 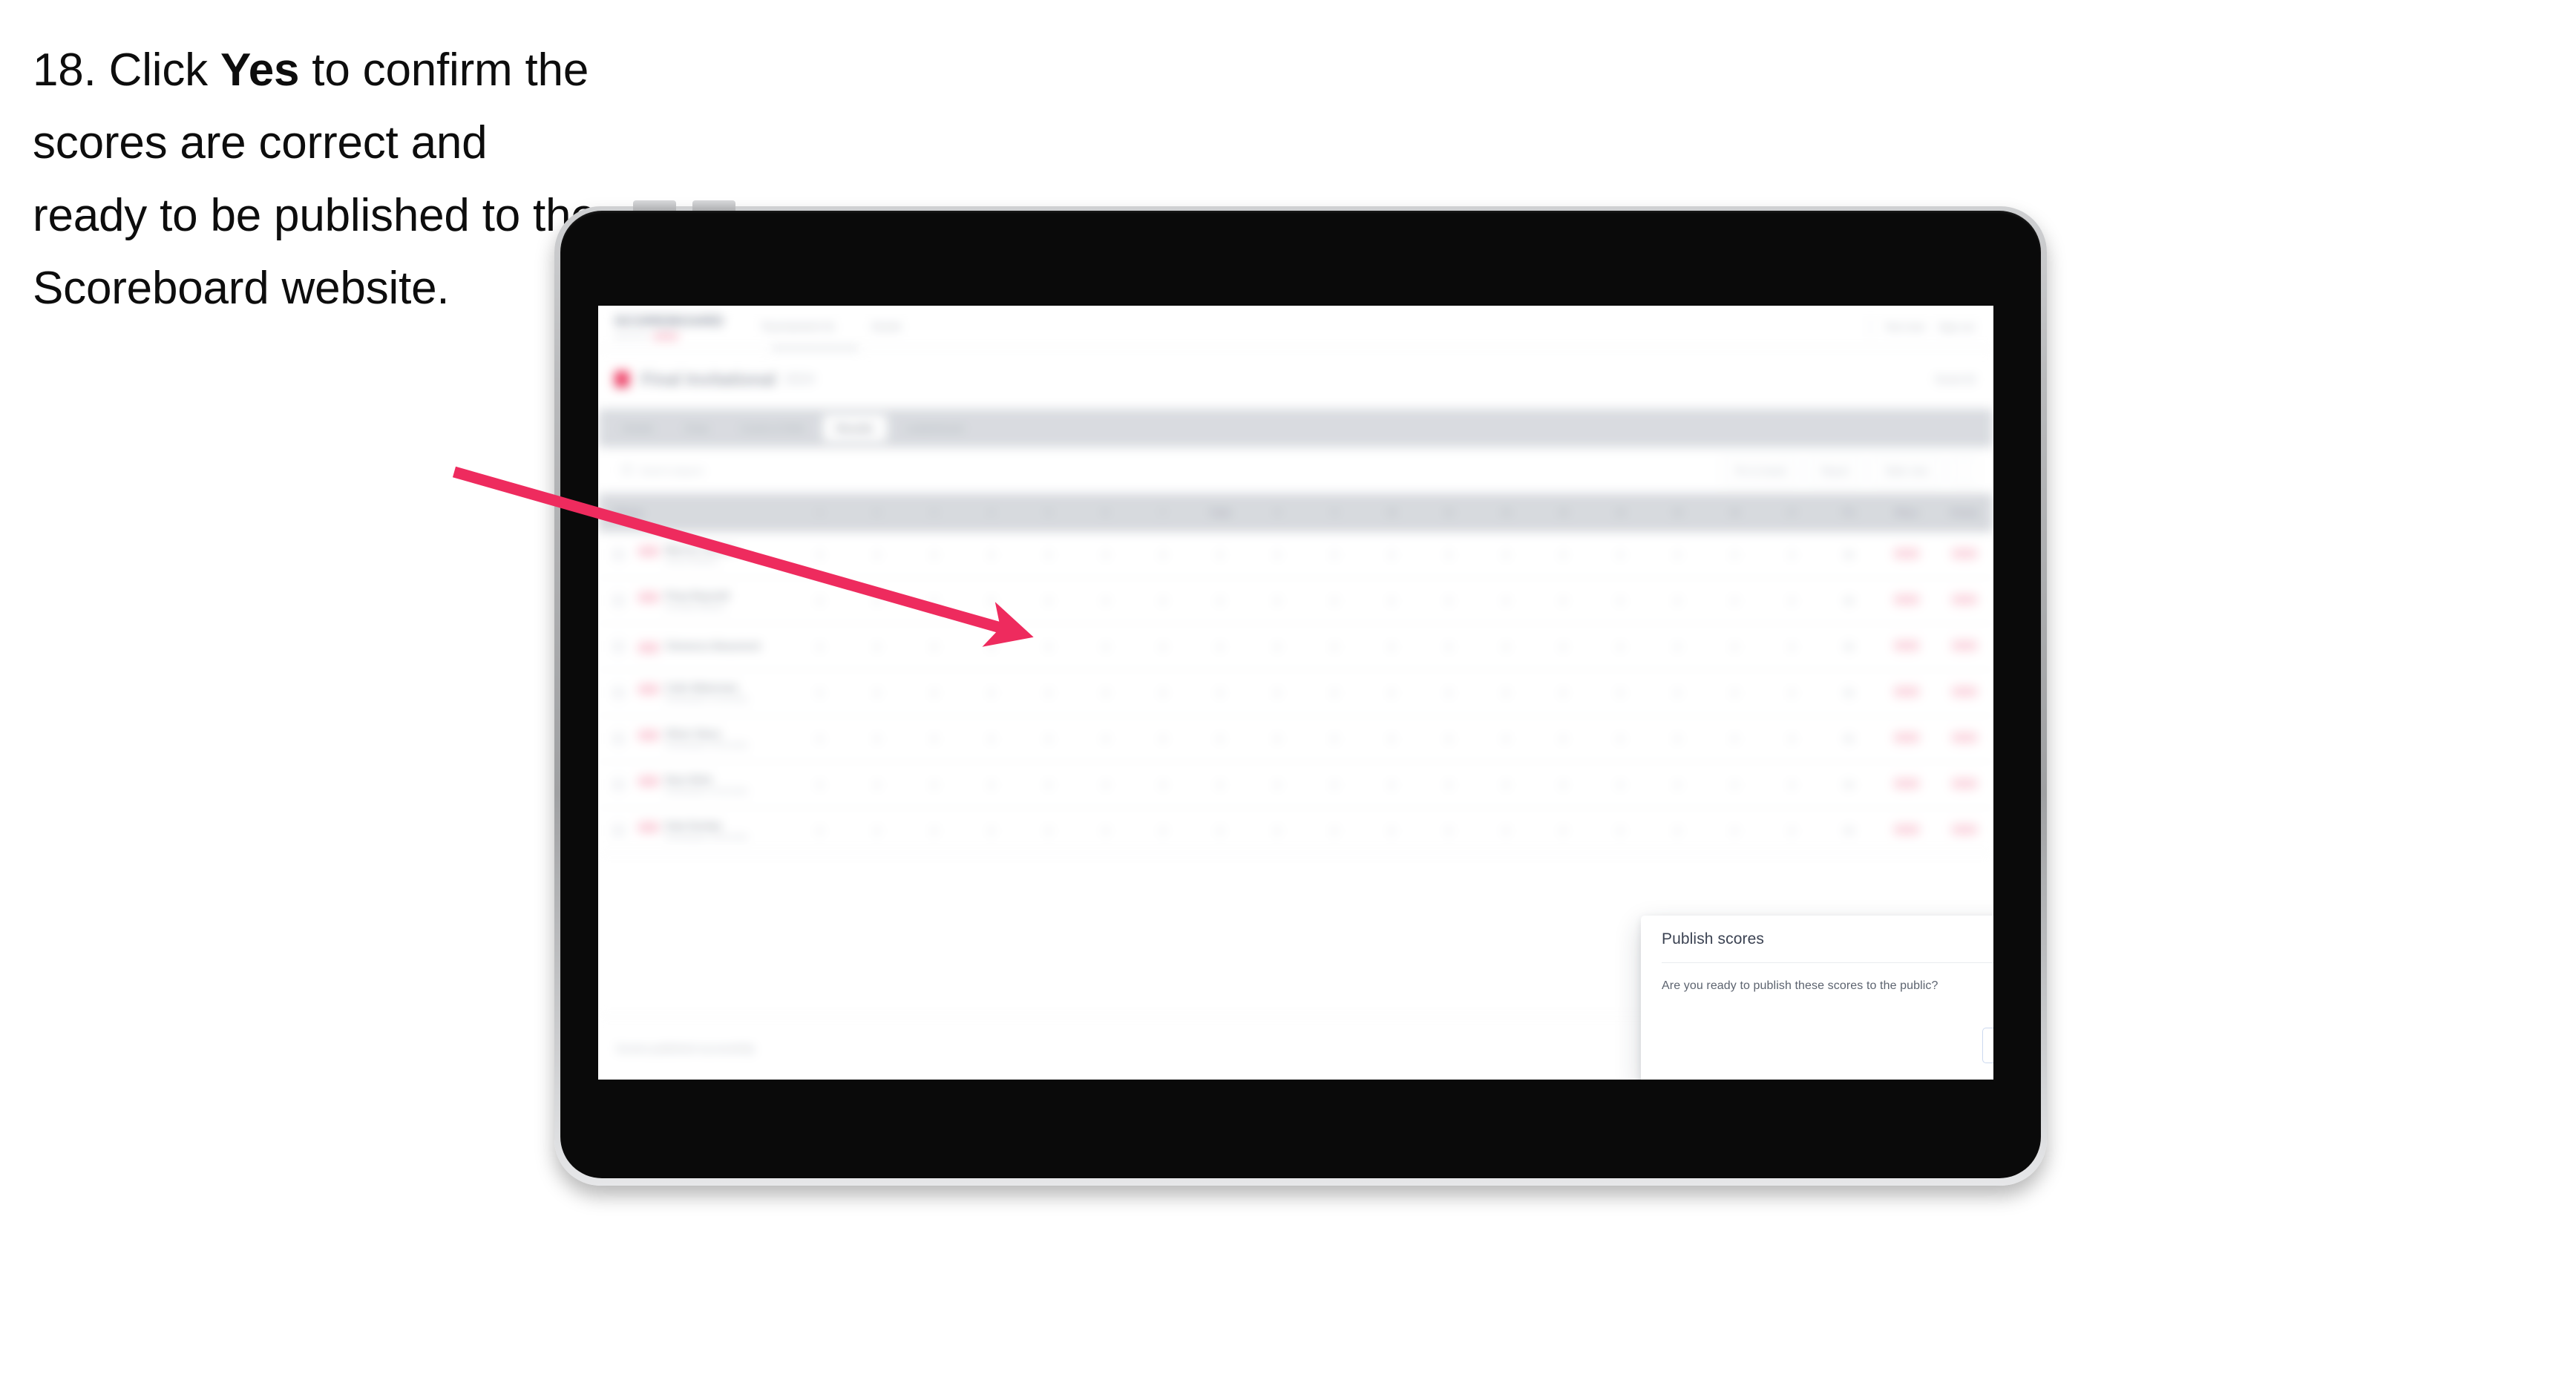 I want to click on more-options-icon: ⋮, so click(x=1963, y=471).